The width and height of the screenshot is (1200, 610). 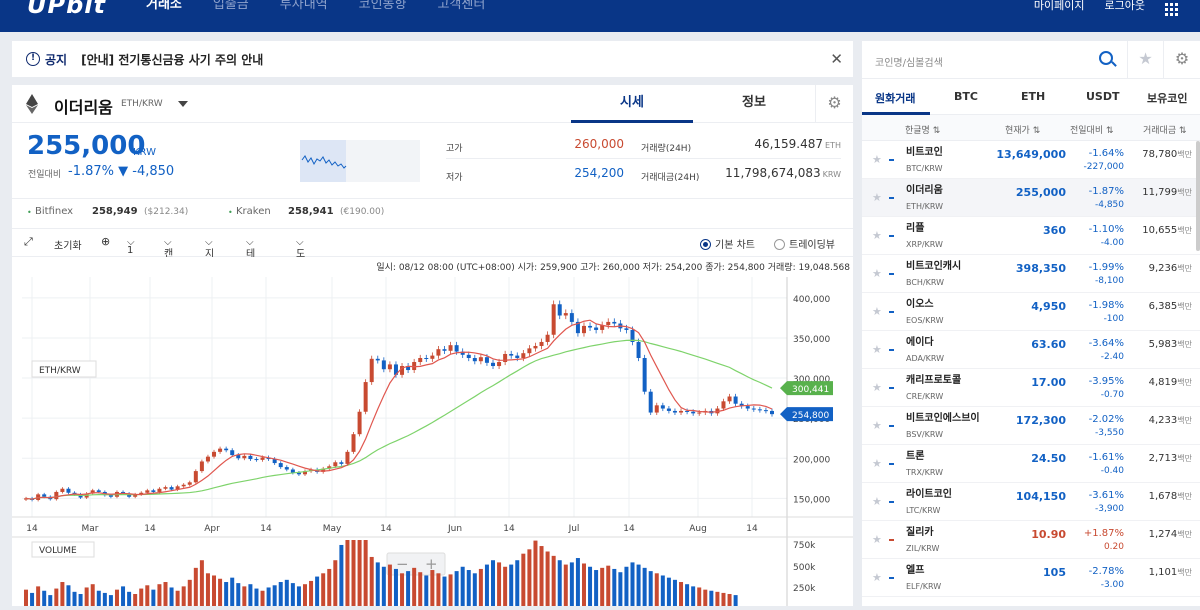 What do you see at coordinates (209, 256) in the screenshot?
I see `indicator-select: 지표⌵` at bounding box center [209, 256].